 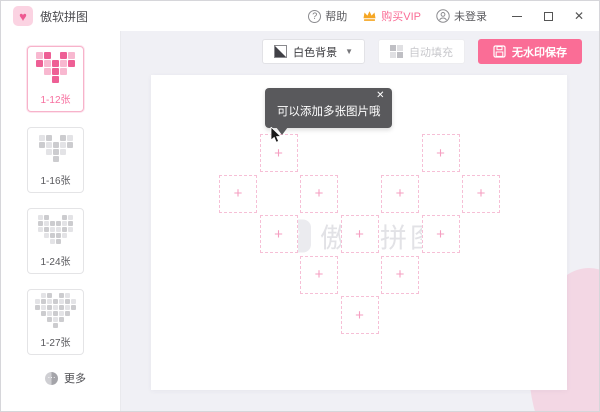 I want to click on user-icon, so click(x=443, y=16).